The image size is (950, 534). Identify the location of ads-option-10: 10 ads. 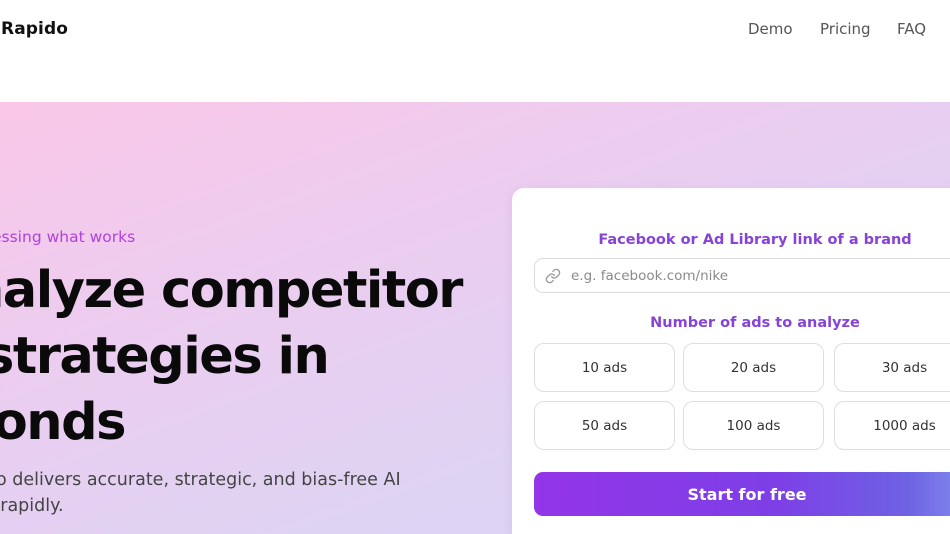
(604, 367).